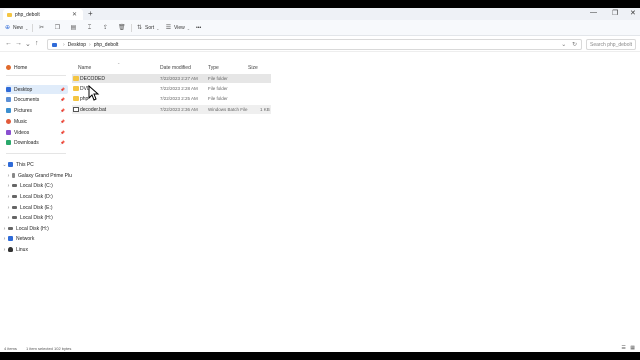  What do you see at coordinates (177, 28) in the screenshot?
I see `view-button: ☰ View ⌄` at bounding box center [177, 28].